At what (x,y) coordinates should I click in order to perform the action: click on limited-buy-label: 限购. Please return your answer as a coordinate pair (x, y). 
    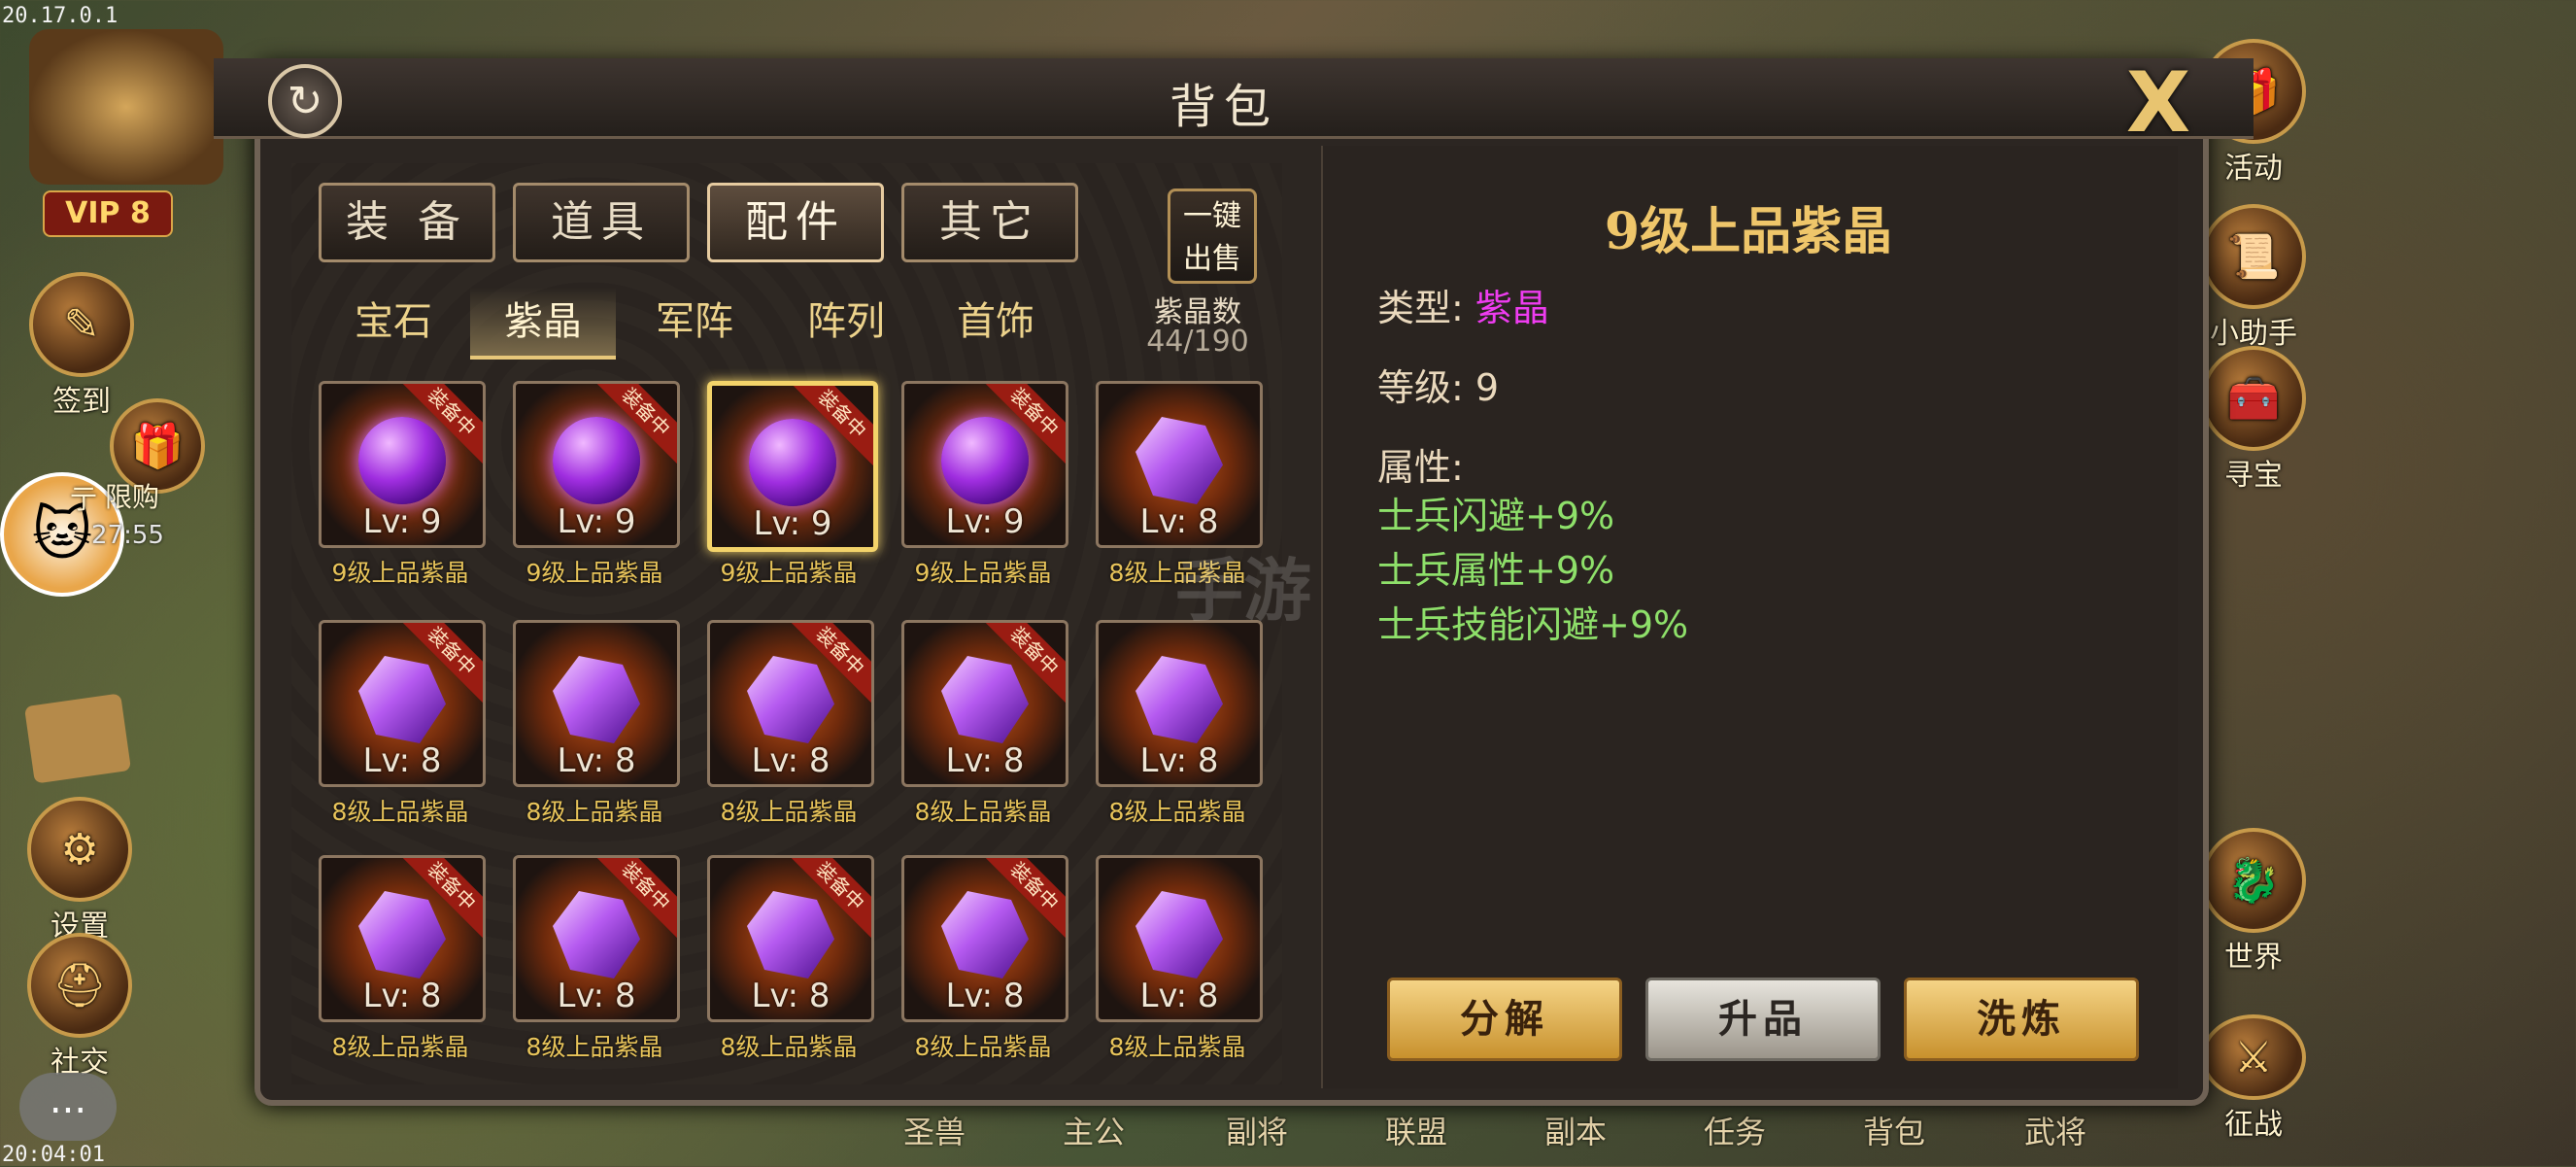
    Looking at the image, I should click on (132, 497).